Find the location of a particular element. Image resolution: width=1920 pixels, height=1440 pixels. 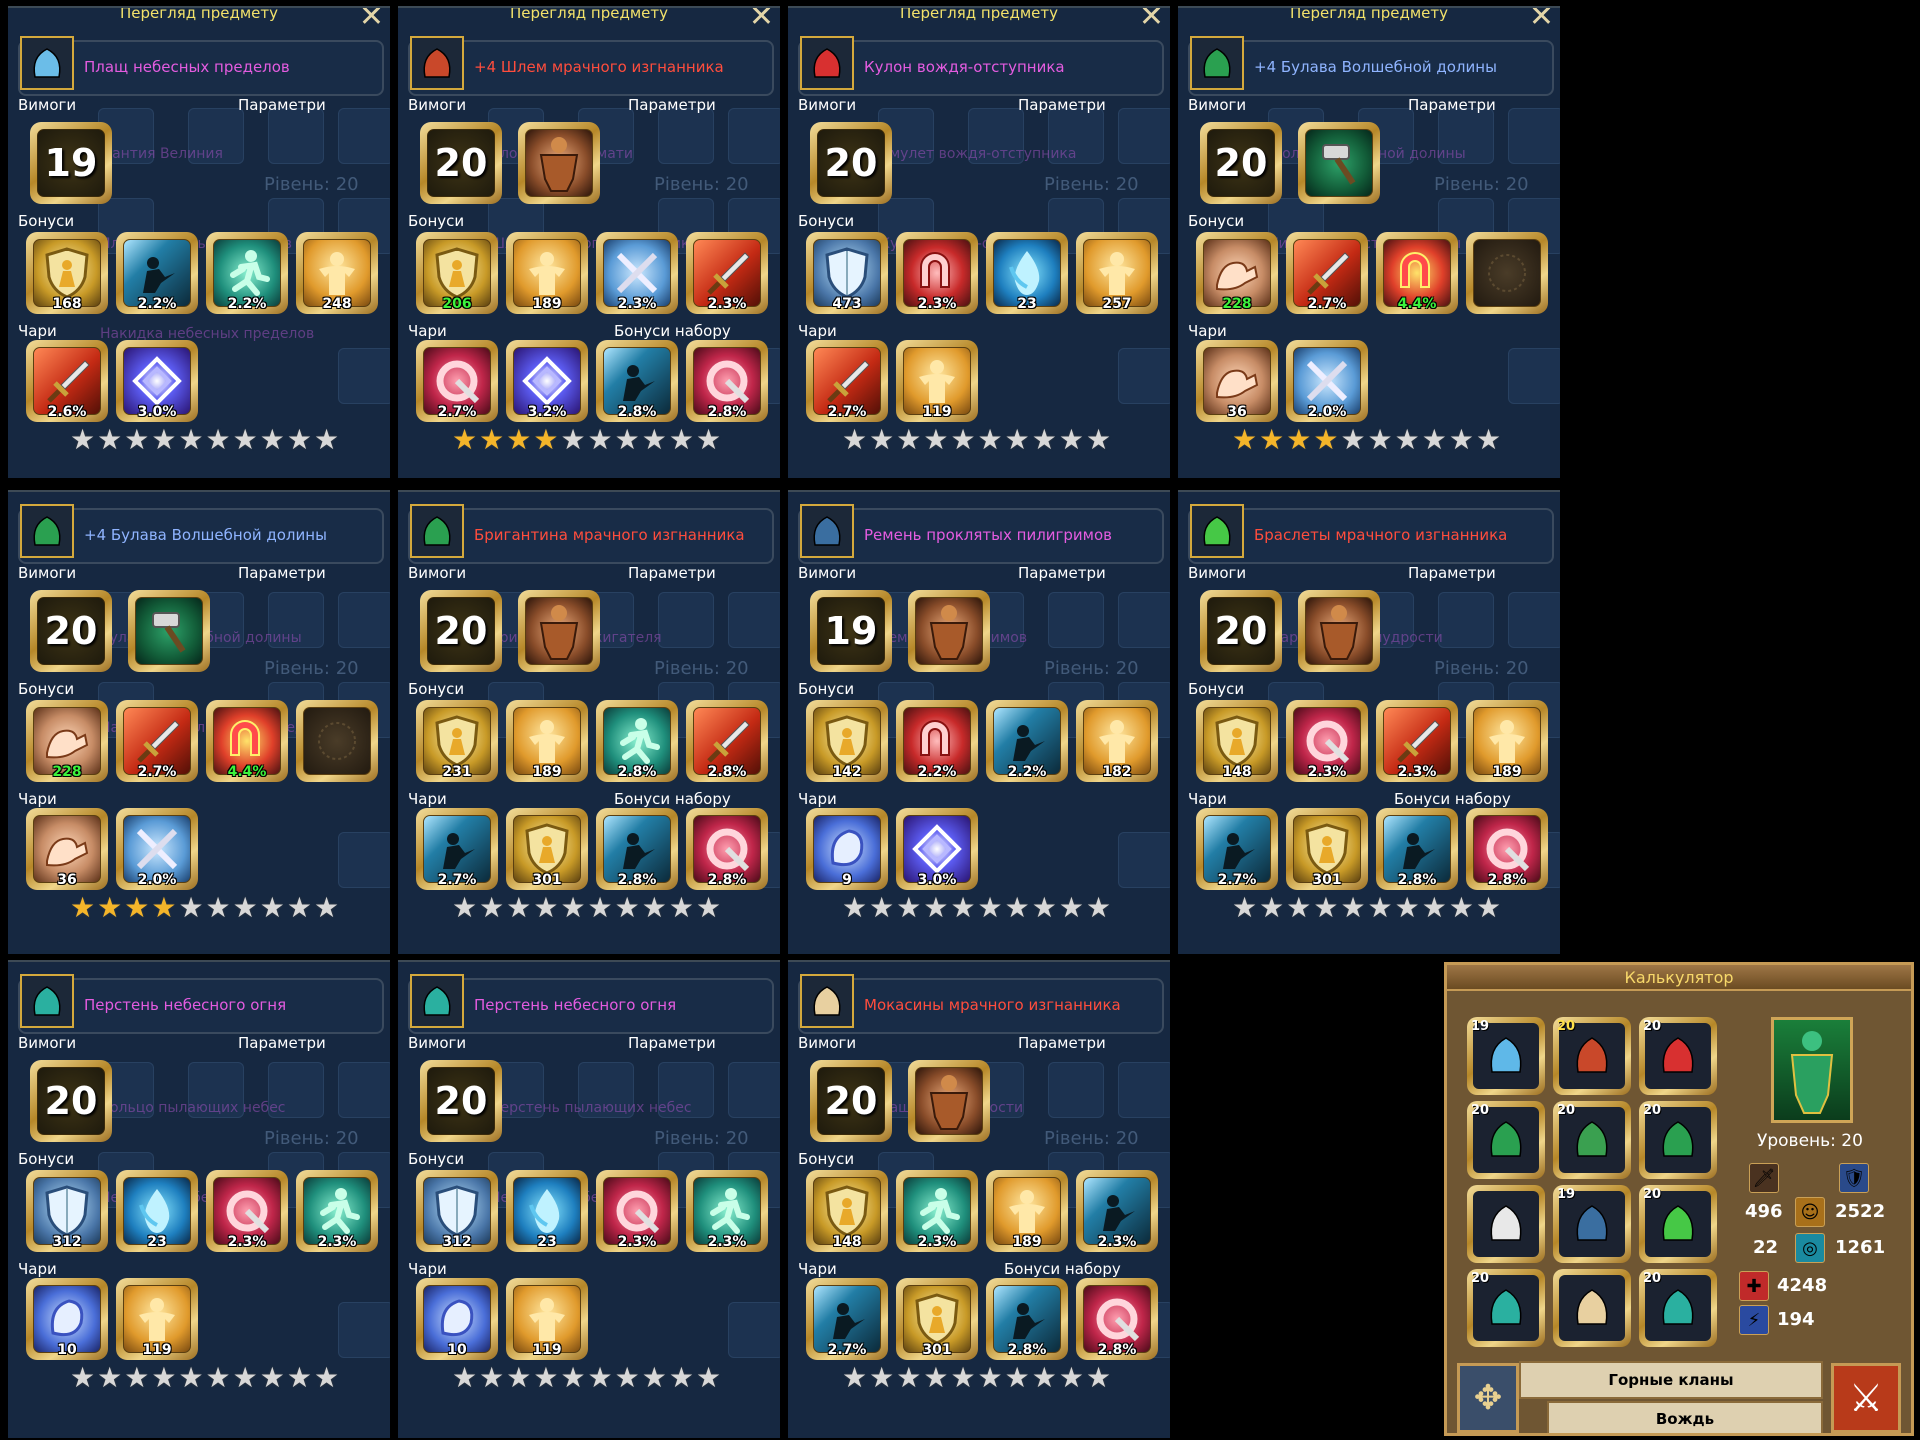

bonus-slot: 248 is located at coordinates (337, 273).